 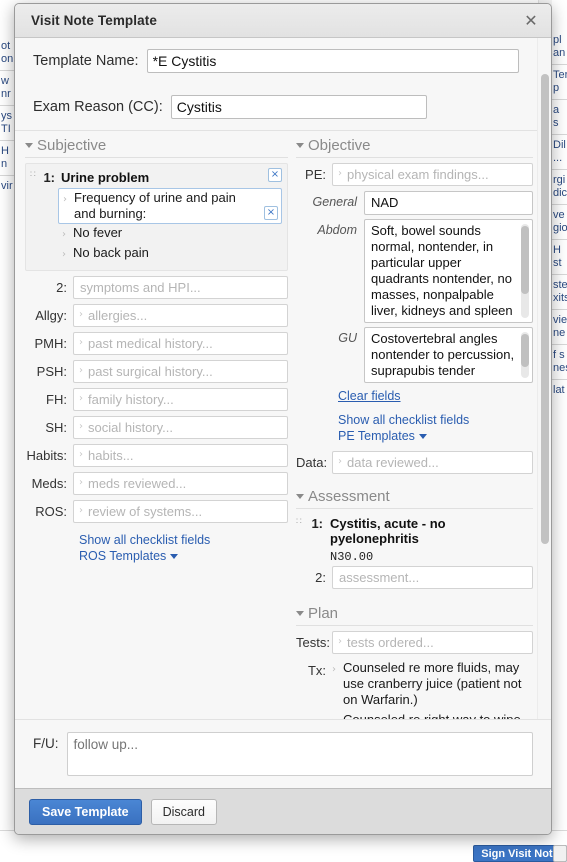 I want to click on pe-templates-link: PE Templates, so click(x=435, y=436).